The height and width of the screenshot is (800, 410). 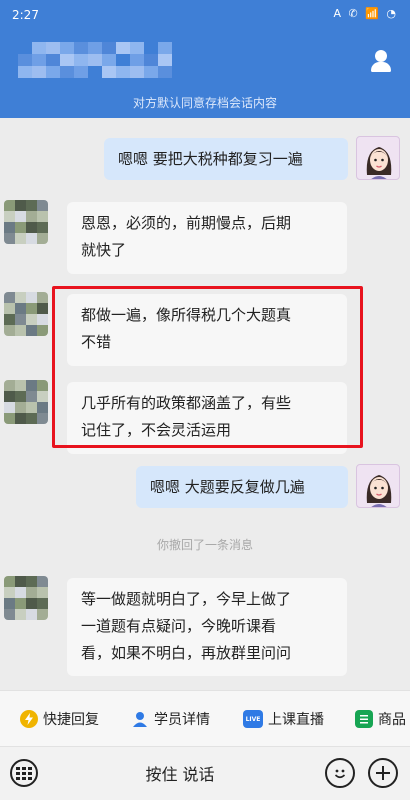 I want to click on message-line: 等一做题就明白了，今早上做了, so click(x=186, y=599).